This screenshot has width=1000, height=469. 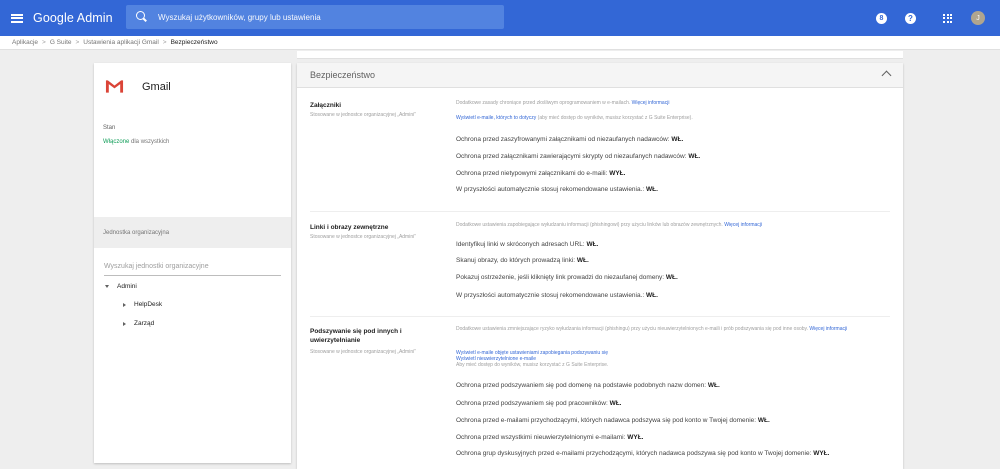 I want to click on status-value: Włączone dla wszystkich, so click(x=136, y=142).